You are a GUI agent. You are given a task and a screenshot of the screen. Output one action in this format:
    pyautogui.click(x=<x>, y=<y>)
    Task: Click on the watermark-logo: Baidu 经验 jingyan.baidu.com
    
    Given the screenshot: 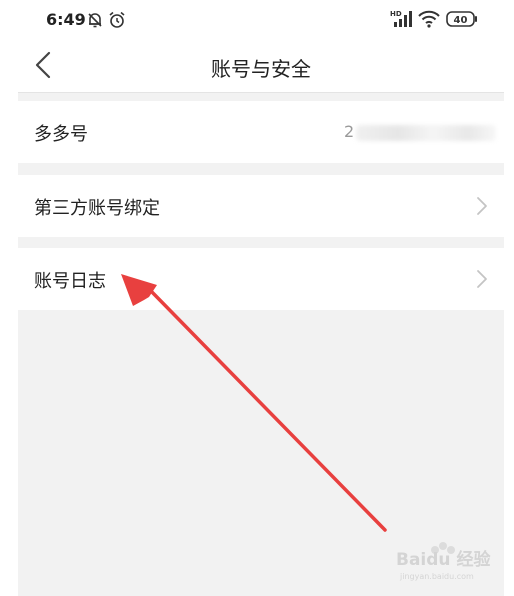 What is the action you would take?
    pyautogui.click(x=443, y=561)
    